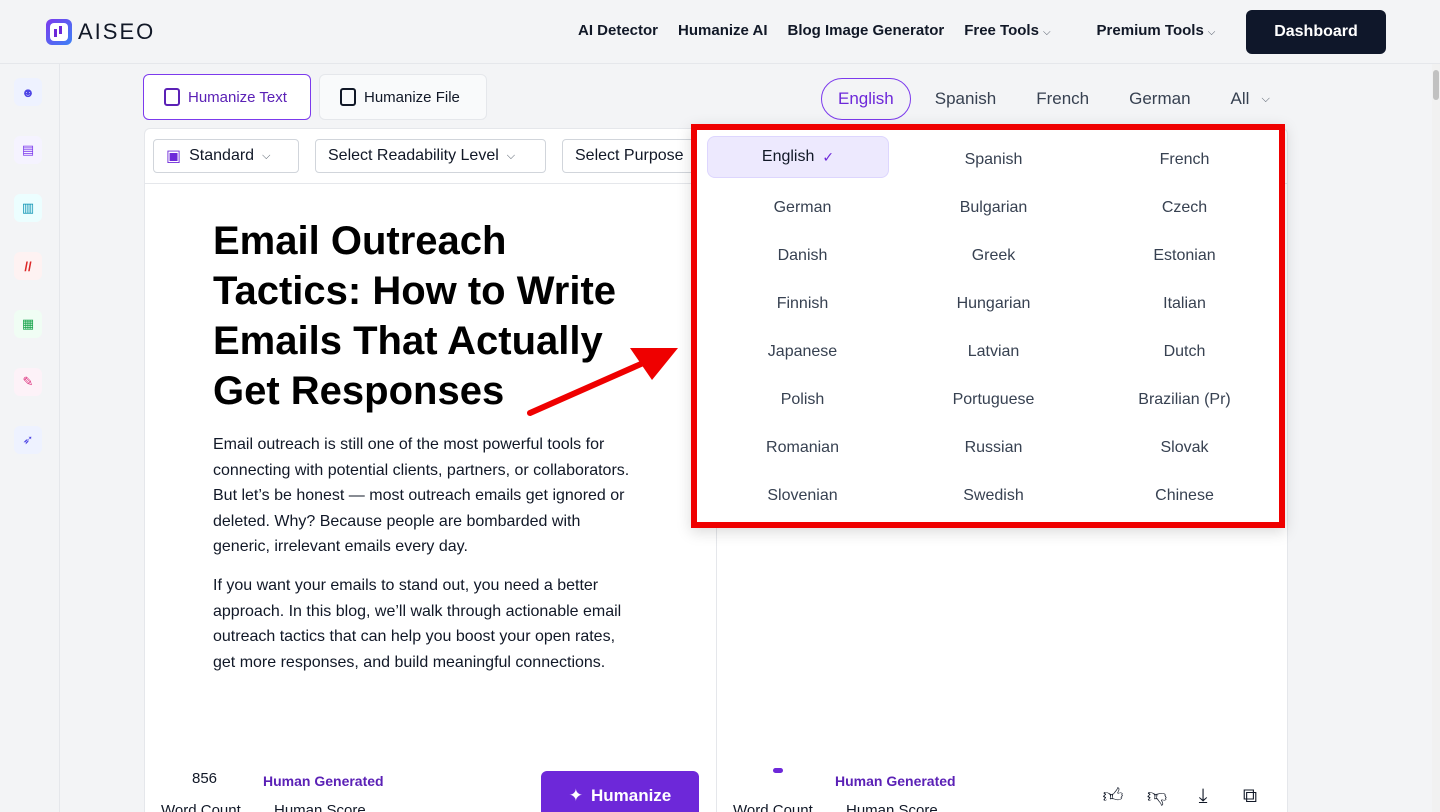  I want to click on lang-tab-german: German, so click(1159, 99).